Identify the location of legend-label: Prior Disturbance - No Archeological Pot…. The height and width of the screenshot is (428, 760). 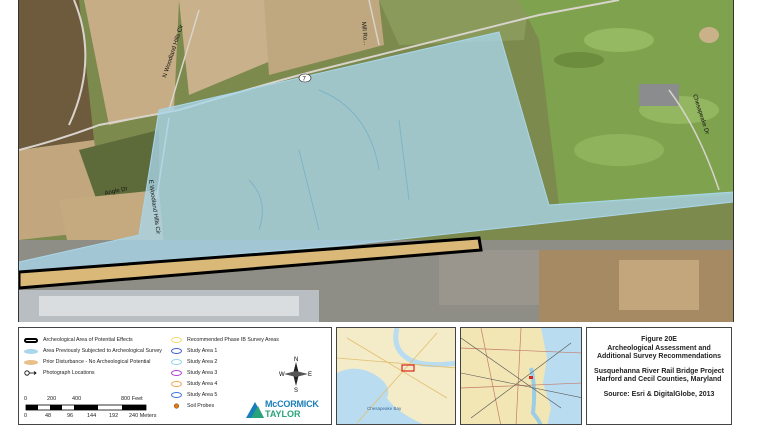
(97, 362).